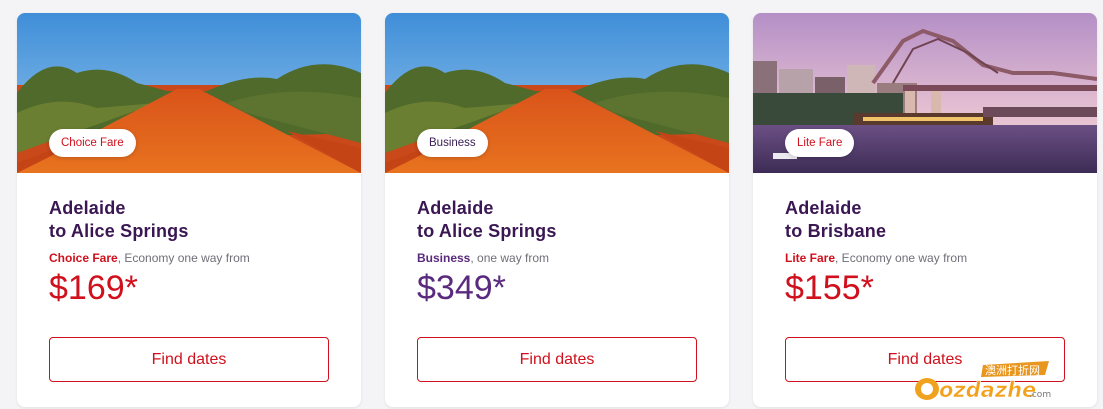 The image size is (1103, 409). What do you see at coordinates (925, 93) in the screenshot?
I see `destination-image: Lite Fare` at bounding box center [925, 93].